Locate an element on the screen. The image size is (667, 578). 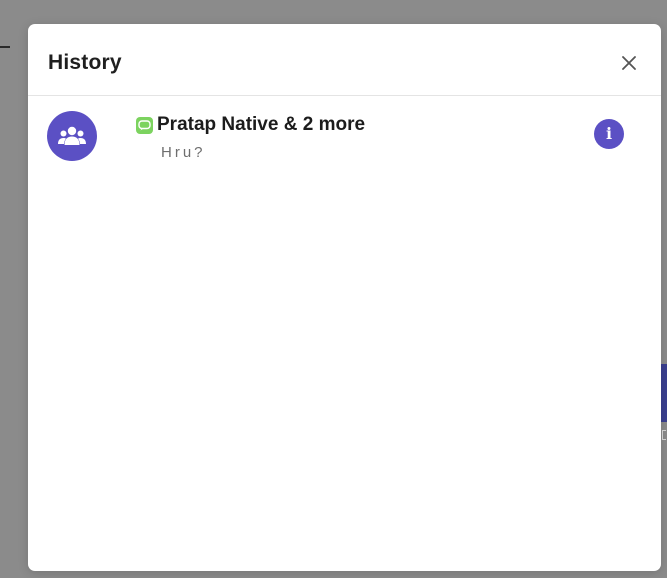
history-item-title-row: Pratap Native & 2 more is located at coordinates (250, 125).